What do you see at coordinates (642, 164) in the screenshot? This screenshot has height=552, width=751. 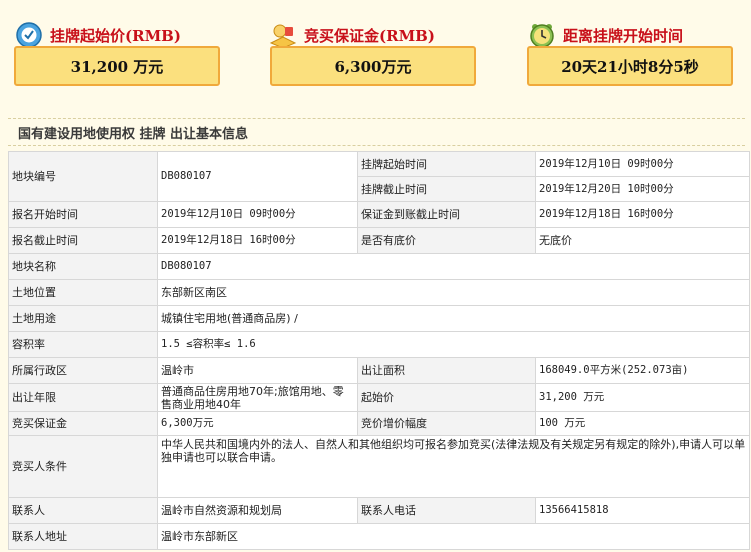 I see `listing-start-value: 2019年12月10日 09时00分` at bounding box center [642, 164].